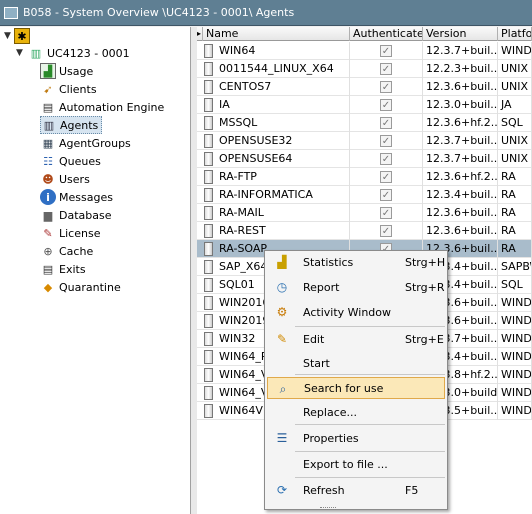 This screenshot has width=532, height=514. What do you see at coordinates (48, 251) in the screenshot?
I see `cache-icon: ⊕` at bounding box center [48, 251].